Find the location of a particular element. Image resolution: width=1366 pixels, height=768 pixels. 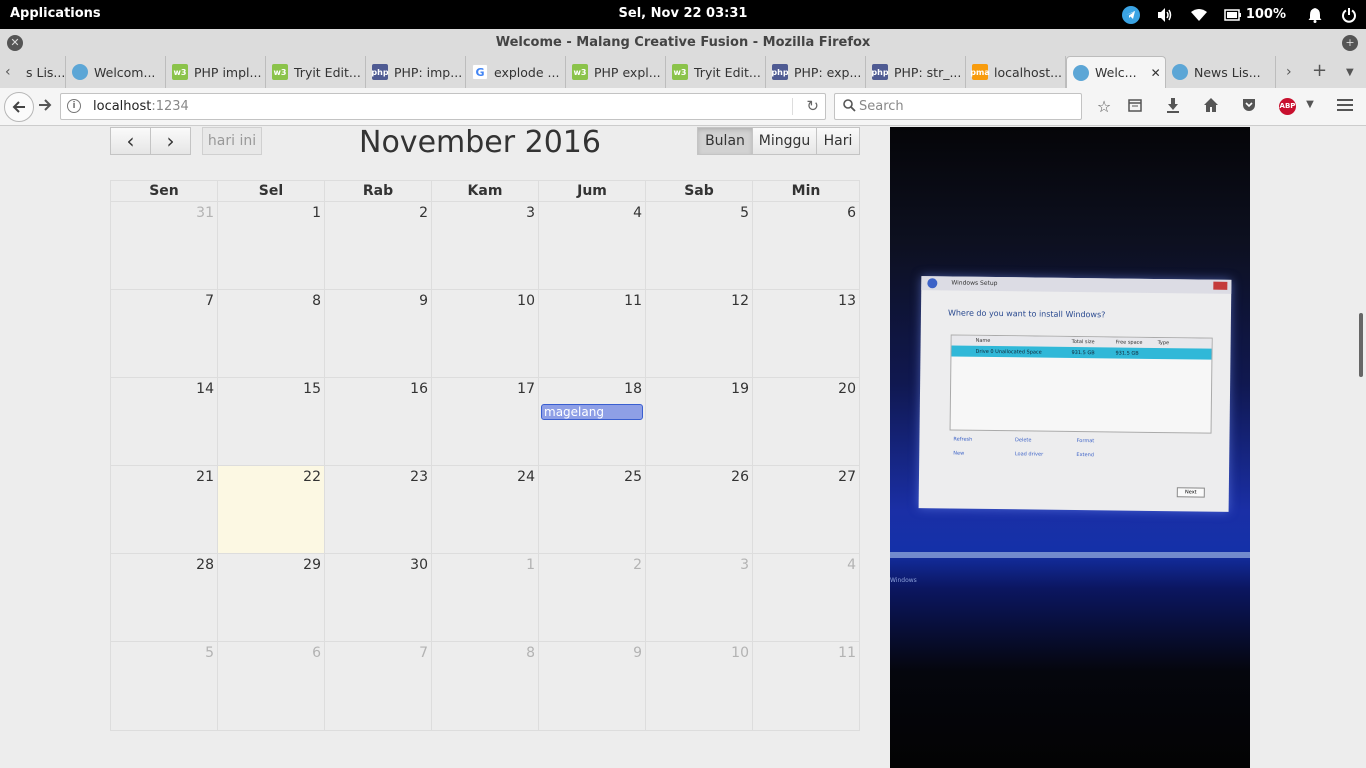

url-text: localhost:1234 is located at coordinates (141, 106).